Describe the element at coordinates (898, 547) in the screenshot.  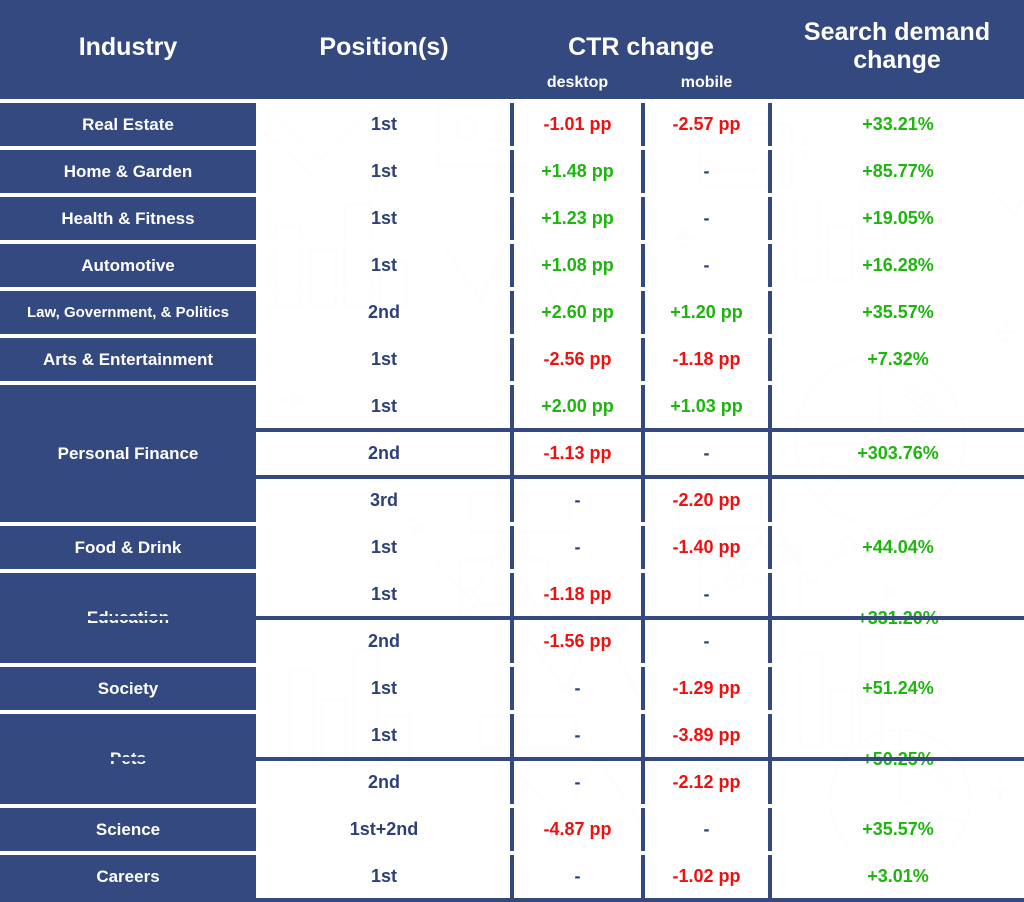
I see `search-demand-cell: +44.04%` at that location.